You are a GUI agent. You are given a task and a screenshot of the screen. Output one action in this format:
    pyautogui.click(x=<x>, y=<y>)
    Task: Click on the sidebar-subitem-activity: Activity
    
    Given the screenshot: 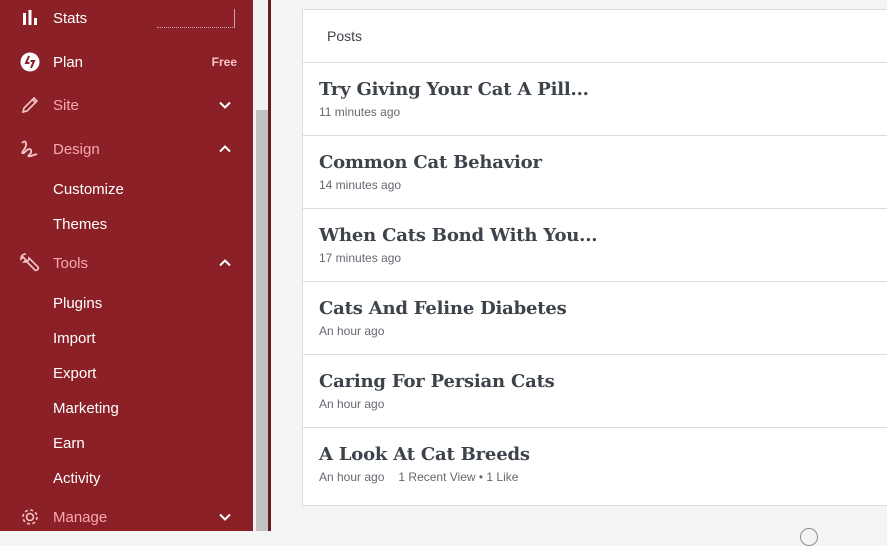 What is the action you would take?
    pyautogui.click(x=77, y=478)
    